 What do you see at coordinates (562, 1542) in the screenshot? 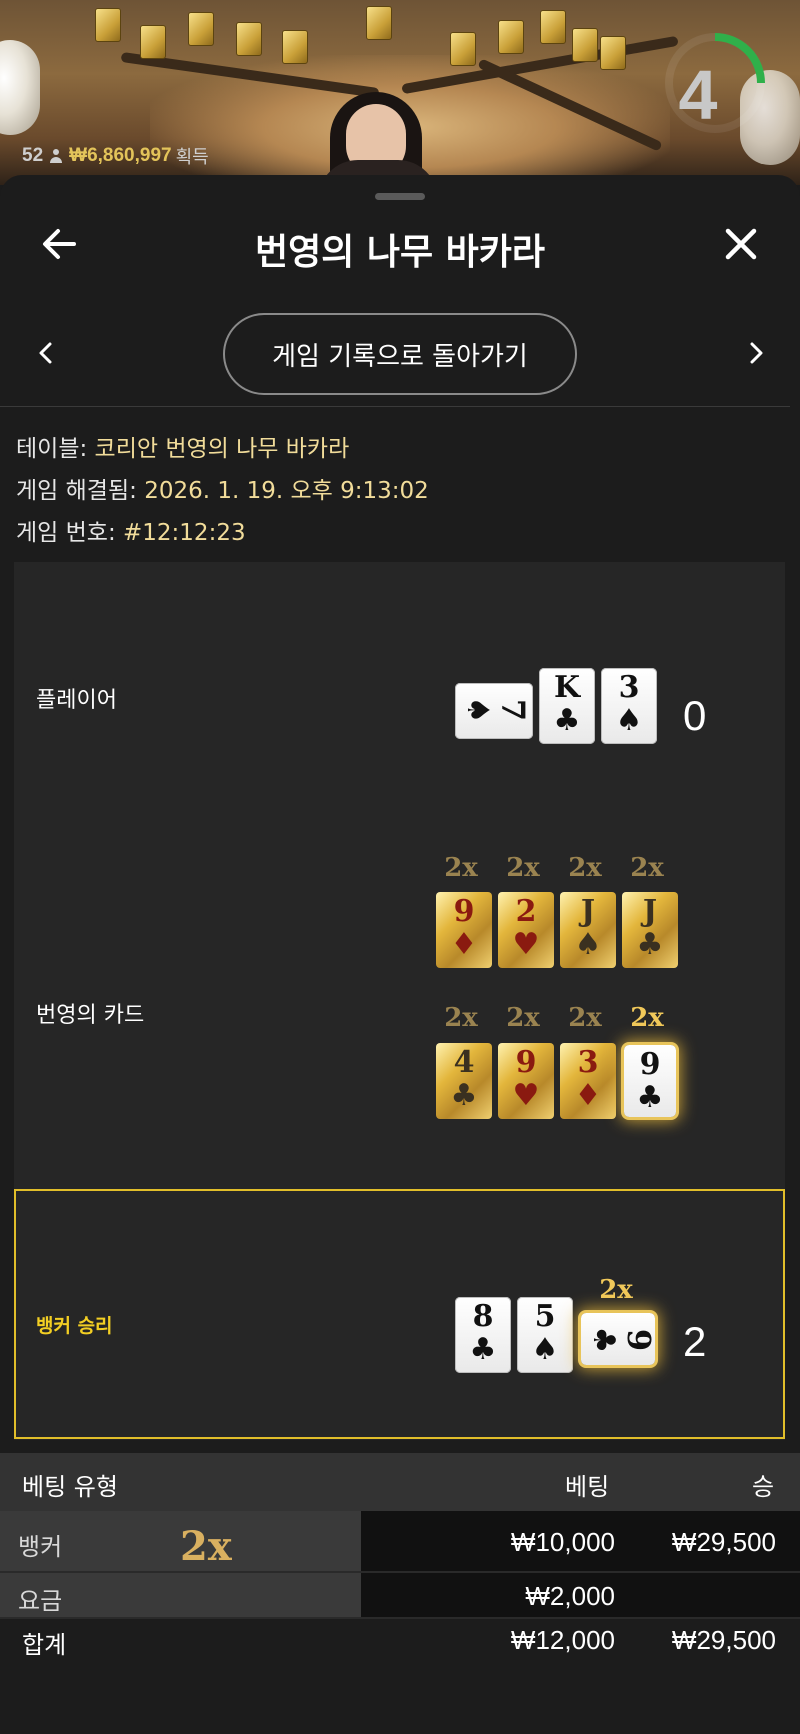
I see `bet-amount: ₩10,000` at bounding box center [562, 1542].